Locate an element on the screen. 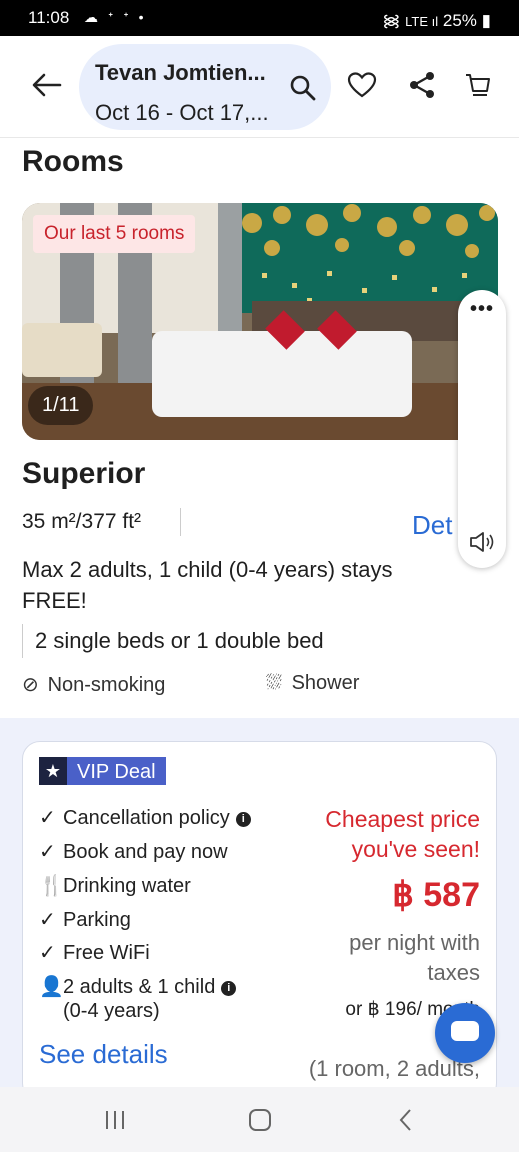  perk-book-pay: ✓ Book and pay now is located at coordinates (133, 851).